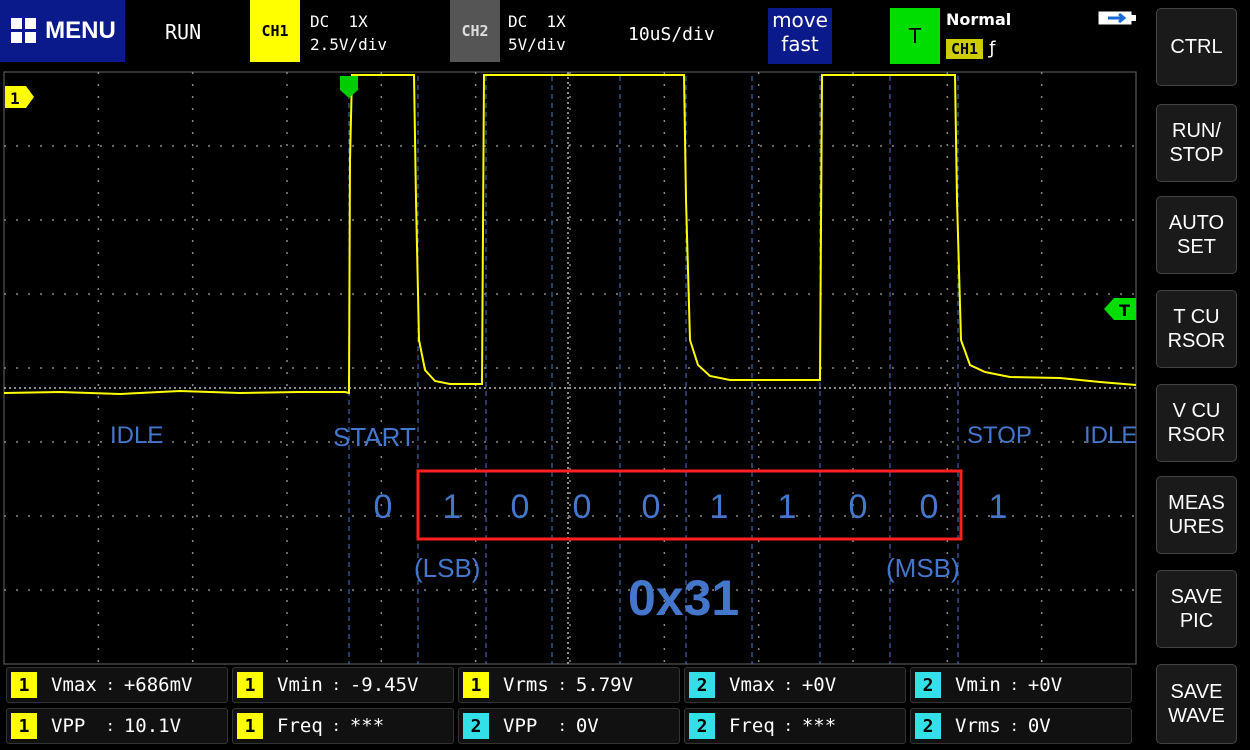 This screenshot has width=1250, height=750. What do you see at coordinates (604, 685) in the screenshot?
I see `measurement-value: 5.79V` at bounding box center [604, 685].